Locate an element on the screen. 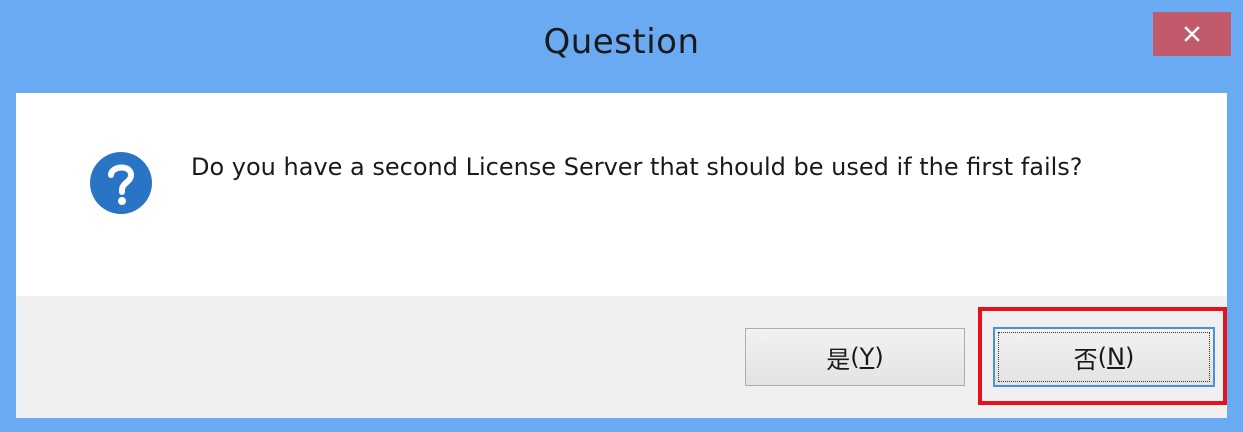 Image resolution: width=1243 pixels, height=432 pixels. dialog-title: Question is located at coordinates (621, 42).